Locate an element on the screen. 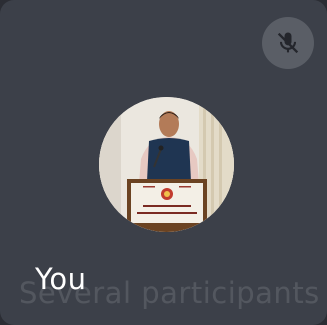 This screenshot has width=327, height=325. mic-muted-indicator is located at coordinates (288, 43).